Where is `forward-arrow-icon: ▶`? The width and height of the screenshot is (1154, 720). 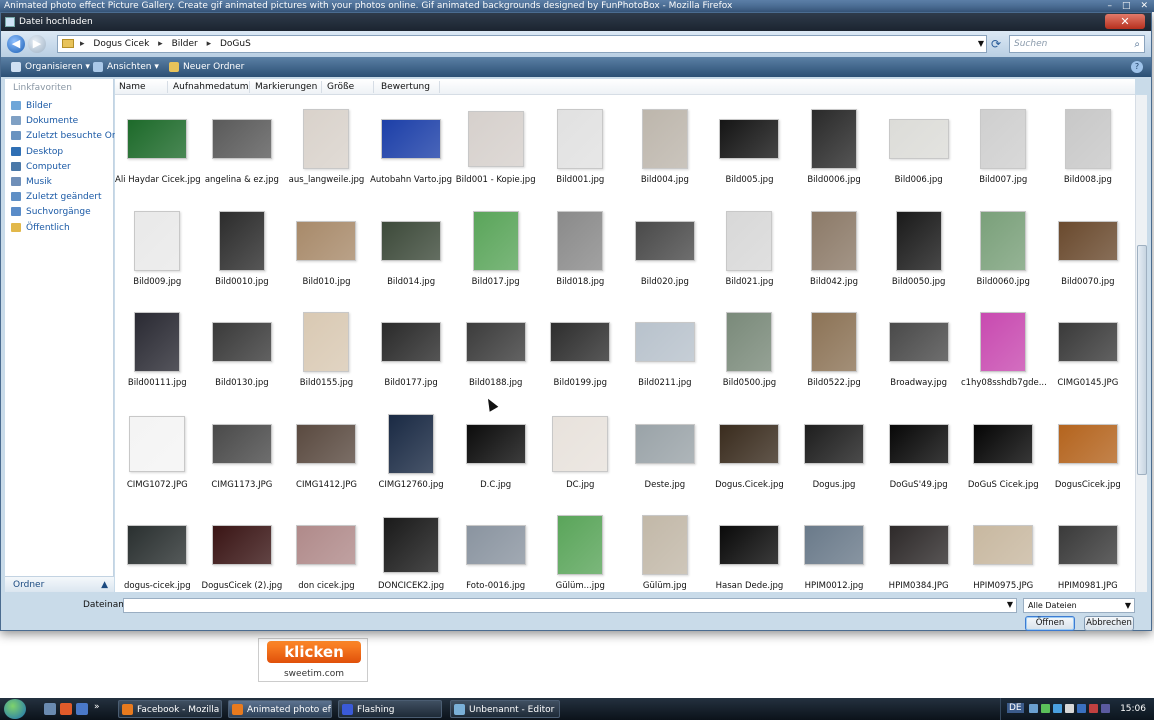
forward-arrow-icon: ▶ is located at coordinates (37, 44).